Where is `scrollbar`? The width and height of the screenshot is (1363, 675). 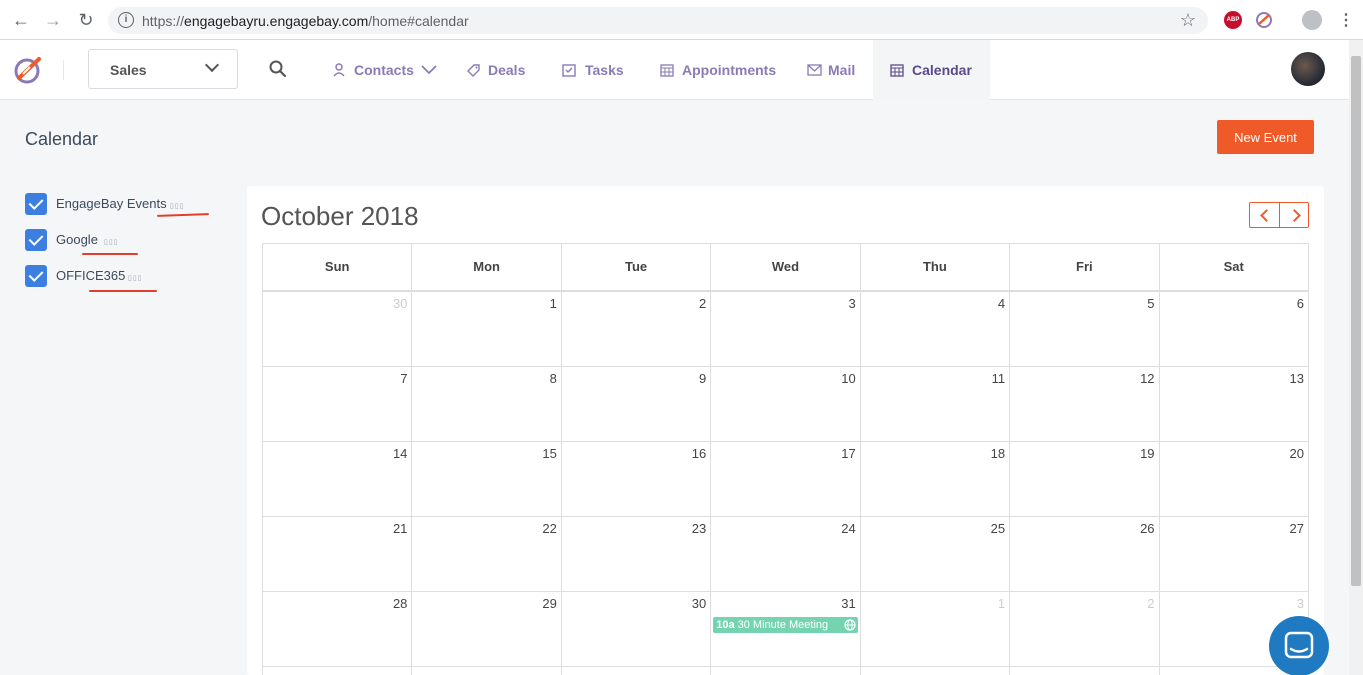
scrollbar is located at coordinates (1356, 357).